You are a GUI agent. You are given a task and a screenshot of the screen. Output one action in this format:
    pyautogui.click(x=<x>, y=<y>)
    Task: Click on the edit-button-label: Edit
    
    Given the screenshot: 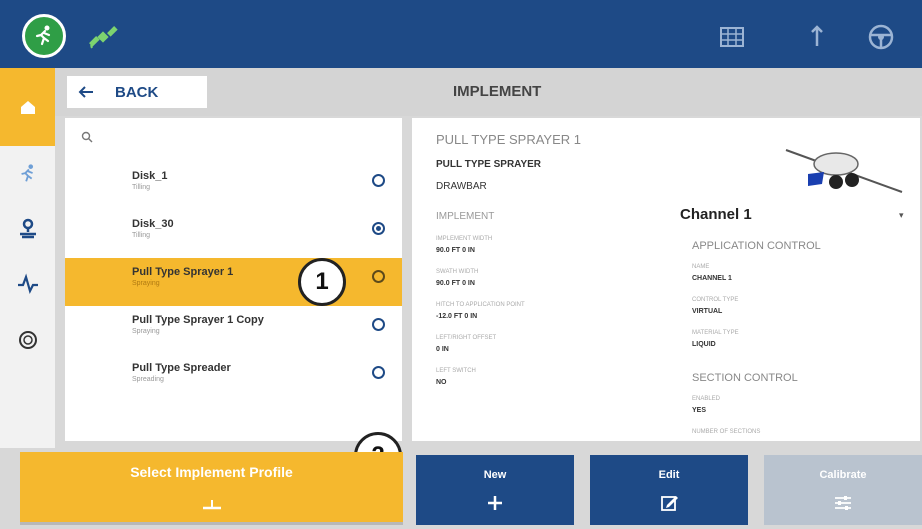 What is the action you would take?
    pyautogui.click(x=669, y=475)
    